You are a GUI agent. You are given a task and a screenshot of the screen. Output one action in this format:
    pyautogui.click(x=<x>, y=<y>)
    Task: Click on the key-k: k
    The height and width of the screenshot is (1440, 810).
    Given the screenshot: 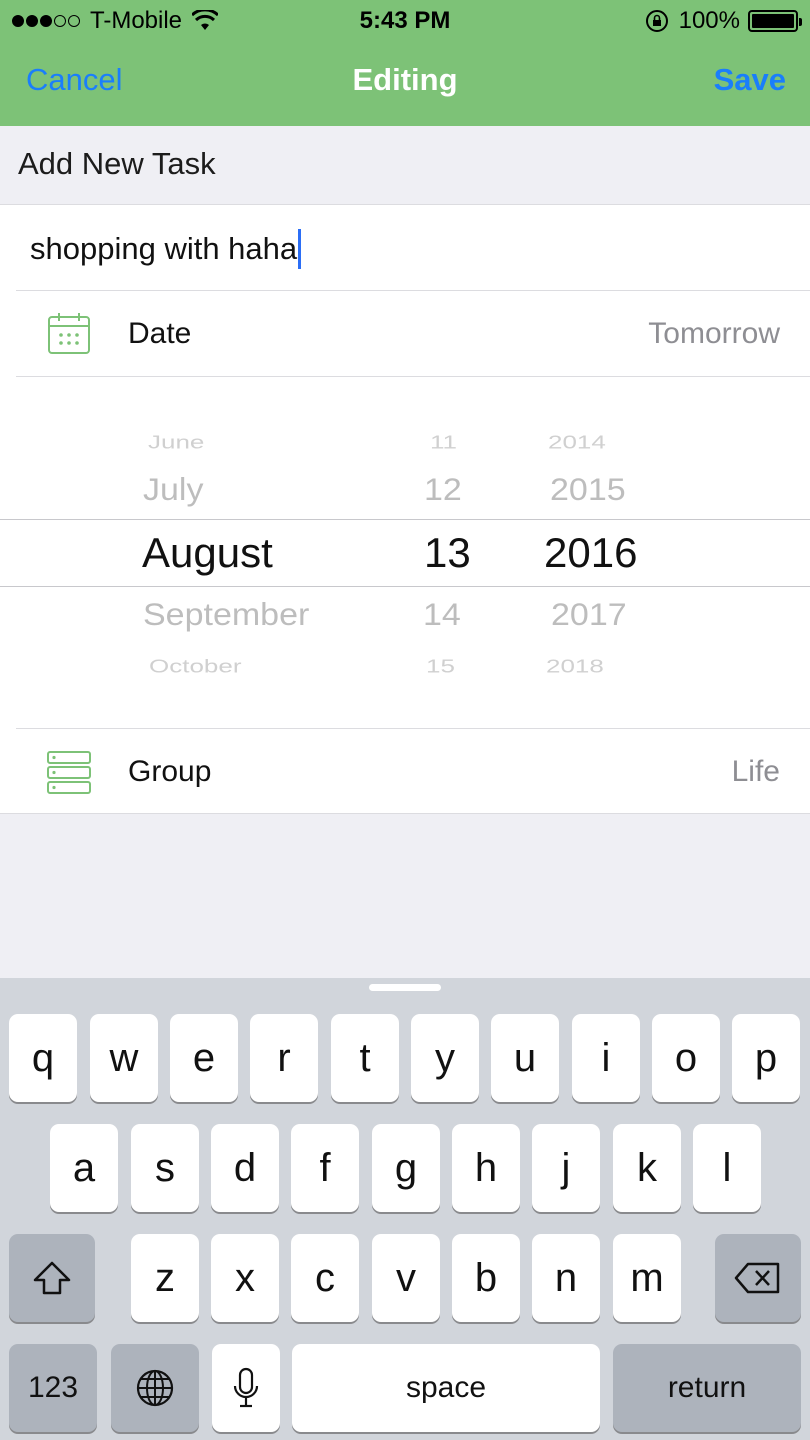 What is the action you would take?
    pyautogui.click(x=647, y=1168)
    